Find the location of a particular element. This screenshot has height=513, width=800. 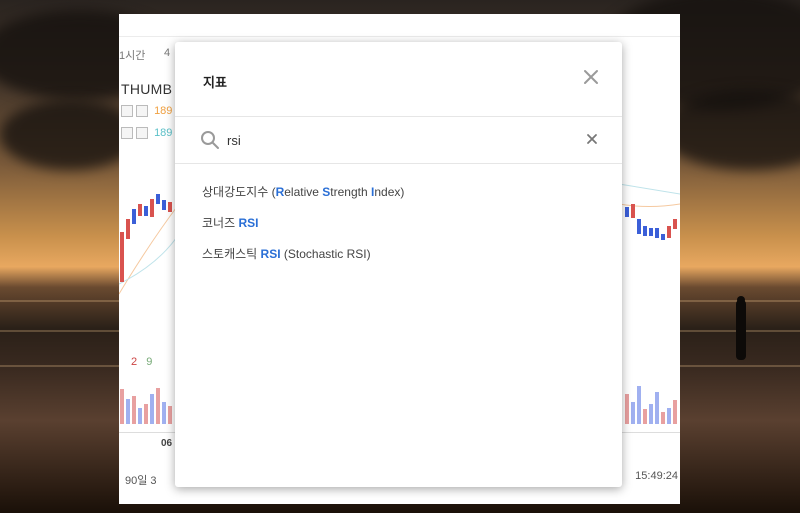

close-button is located at coordinates (591, 77).